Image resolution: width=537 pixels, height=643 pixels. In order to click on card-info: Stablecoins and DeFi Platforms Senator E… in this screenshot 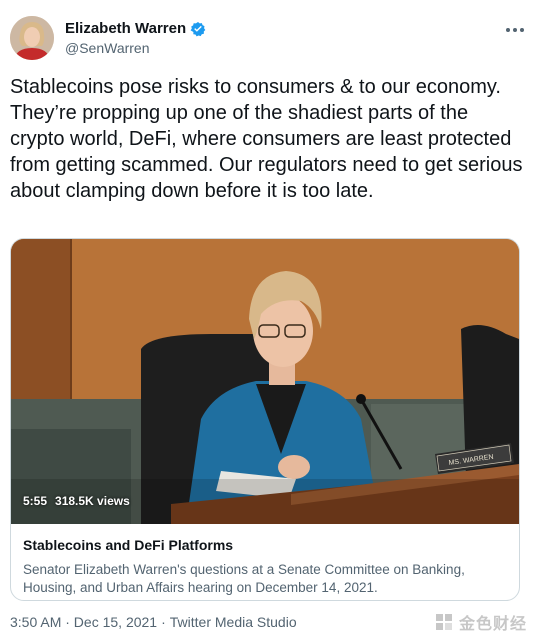, I will do `click(266, 567)`.